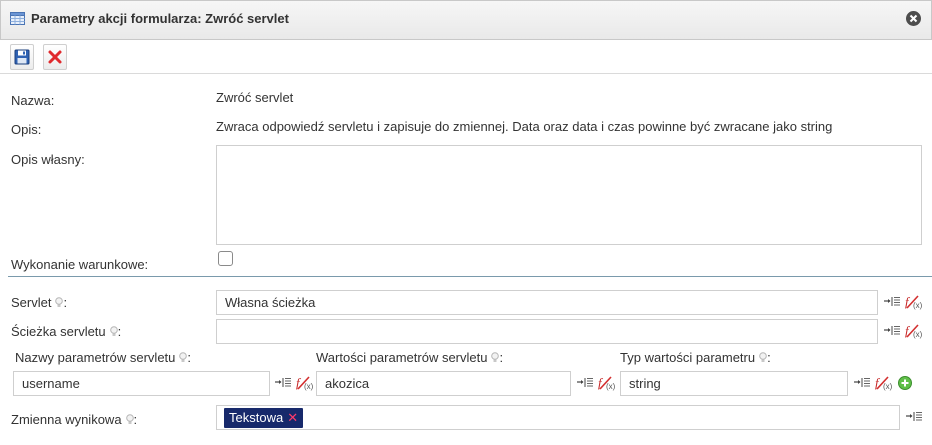 This screenshot has height=445, width=932. I want to click on close-icon, so click(913, 18).